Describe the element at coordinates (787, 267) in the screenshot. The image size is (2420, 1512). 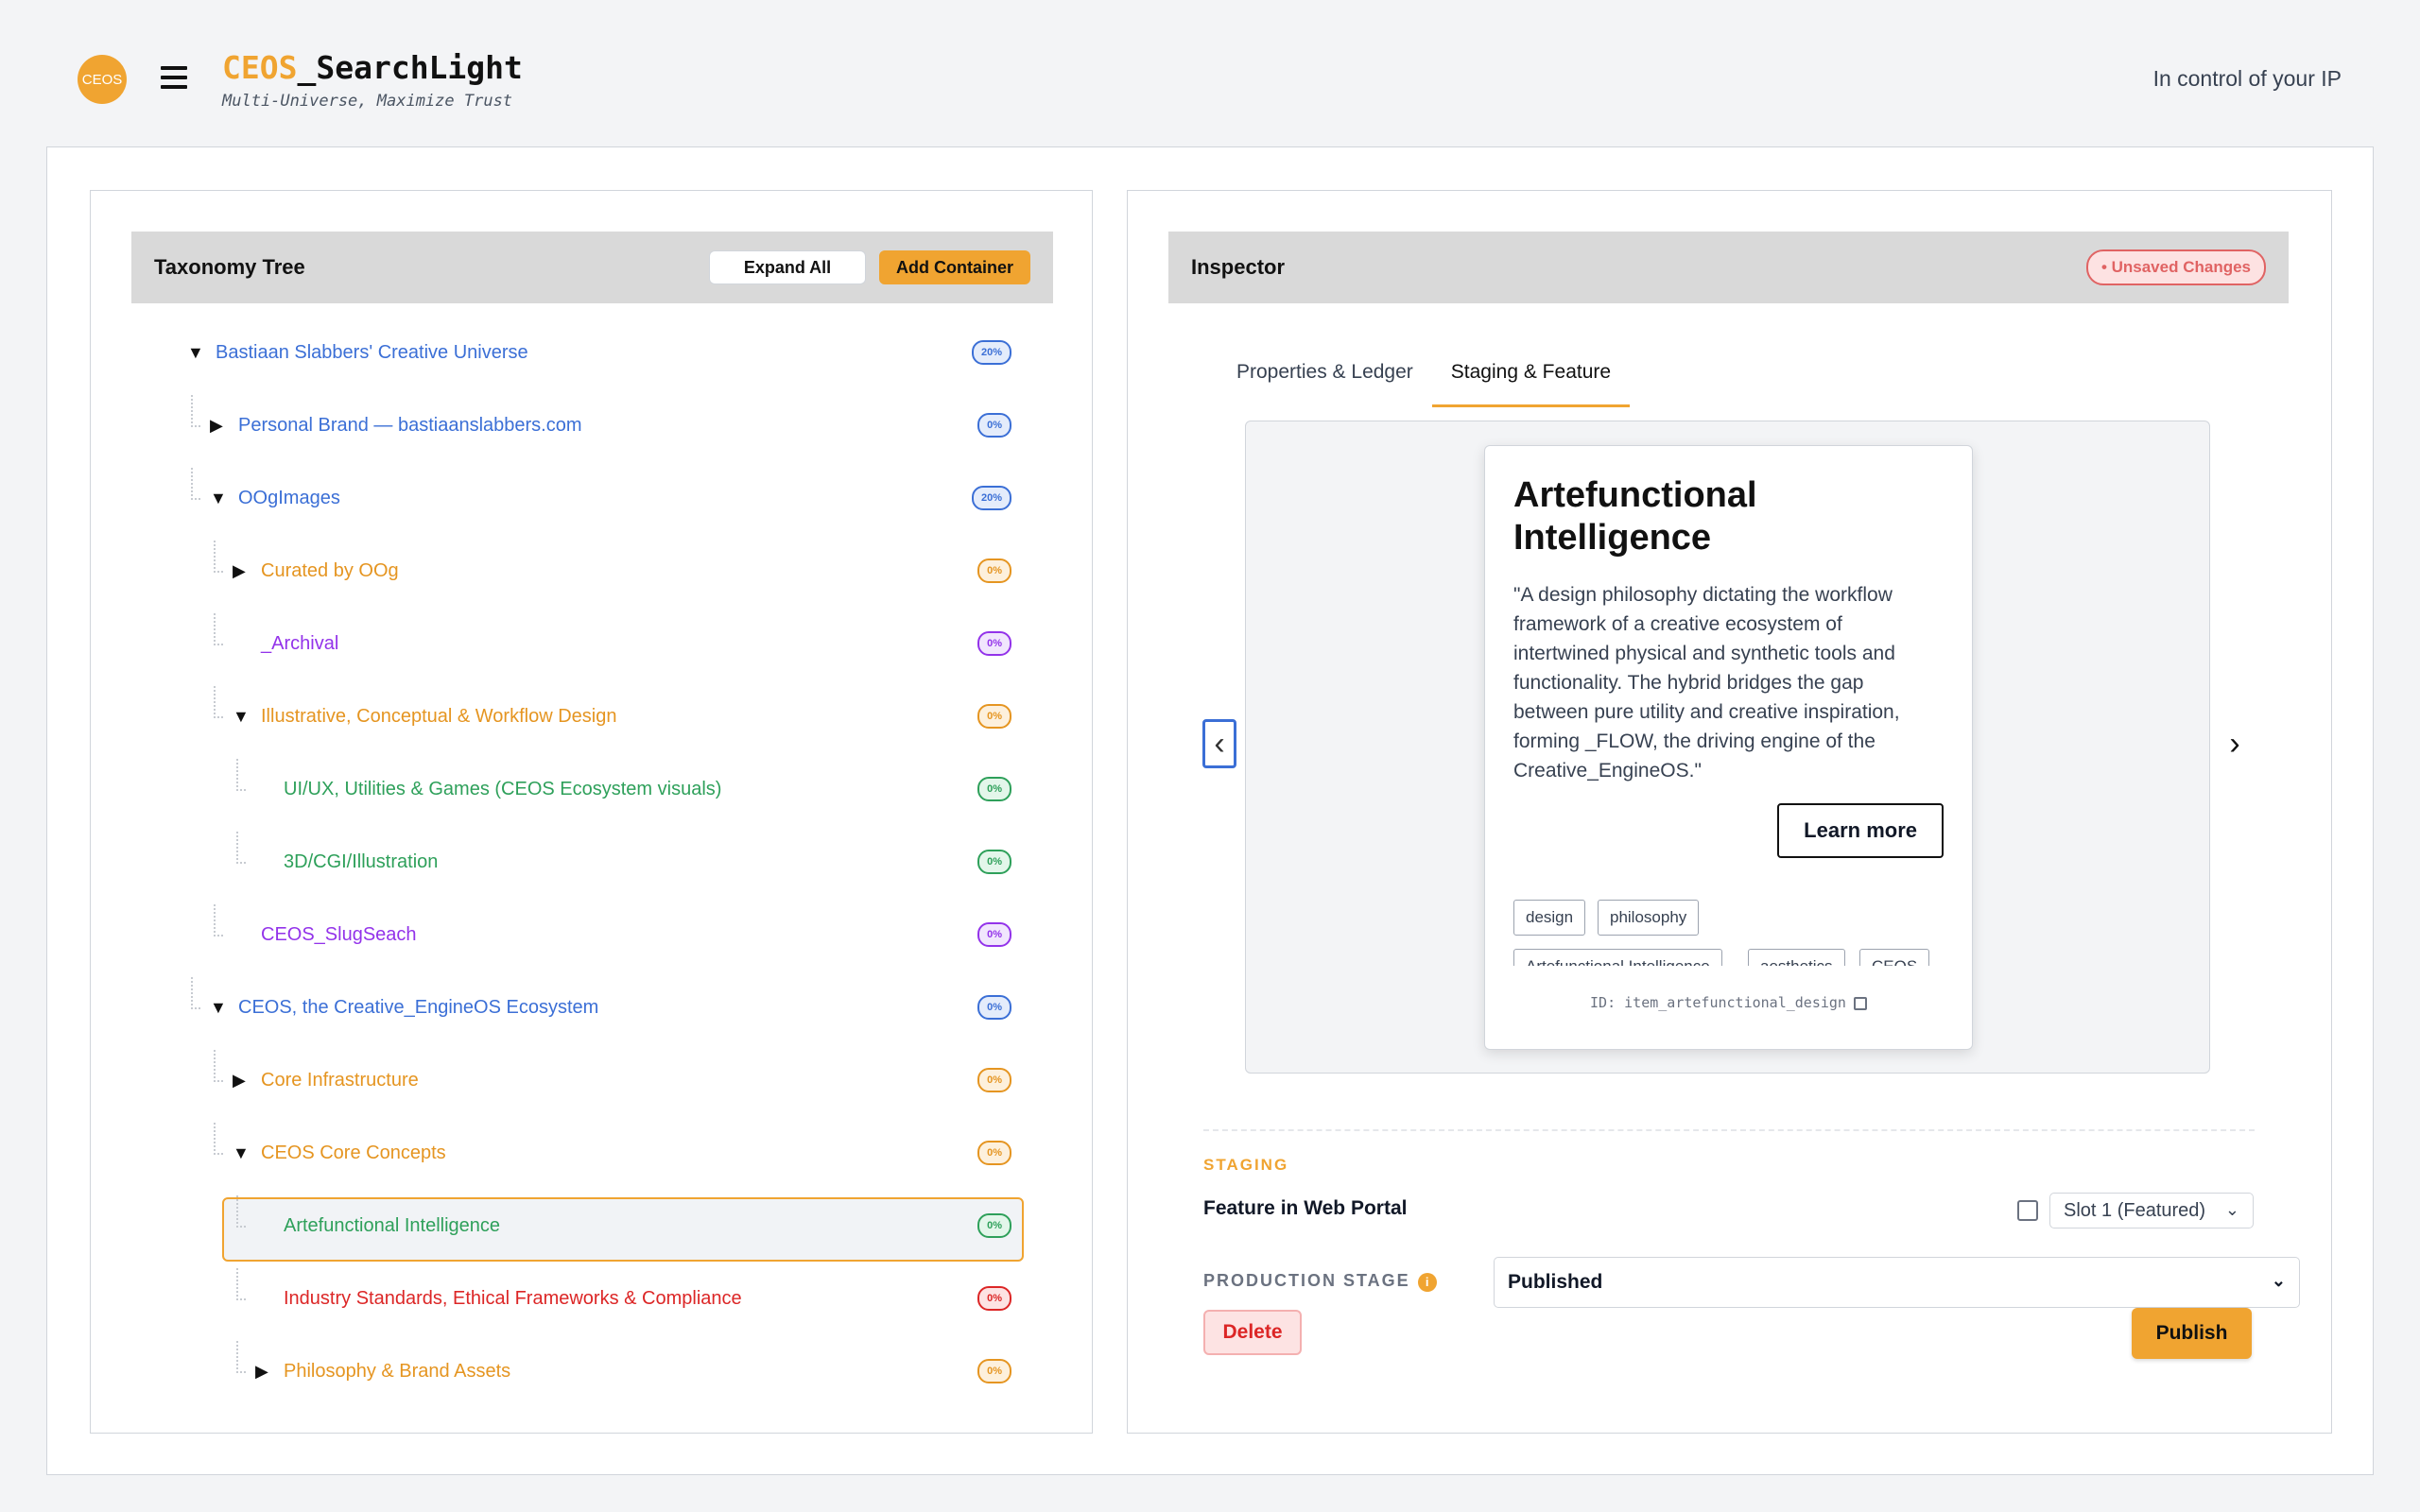
I see `expand-all-button: Expand All` at that location.